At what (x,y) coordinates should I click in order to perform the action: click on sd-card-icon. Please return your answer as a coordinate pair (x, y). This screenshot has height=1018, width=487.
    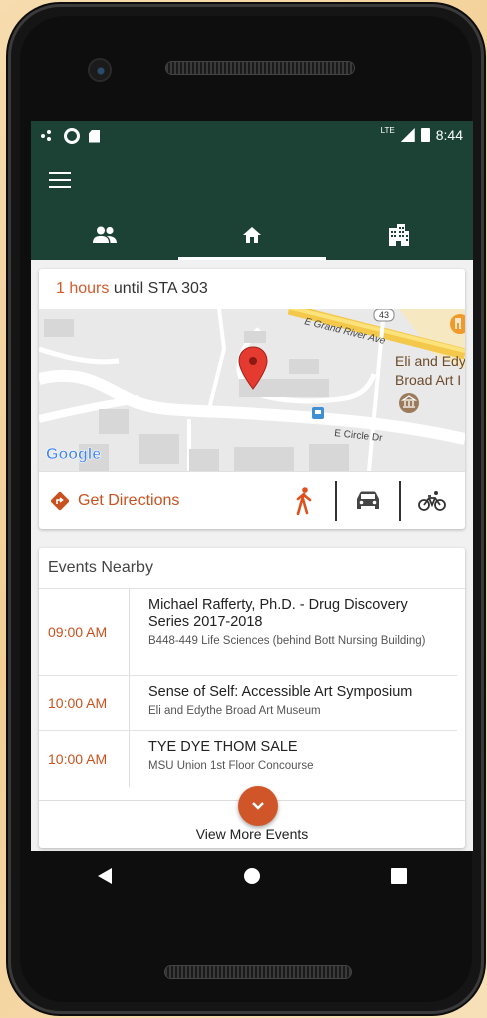
    Looking at the image, I should click on (94, 136).